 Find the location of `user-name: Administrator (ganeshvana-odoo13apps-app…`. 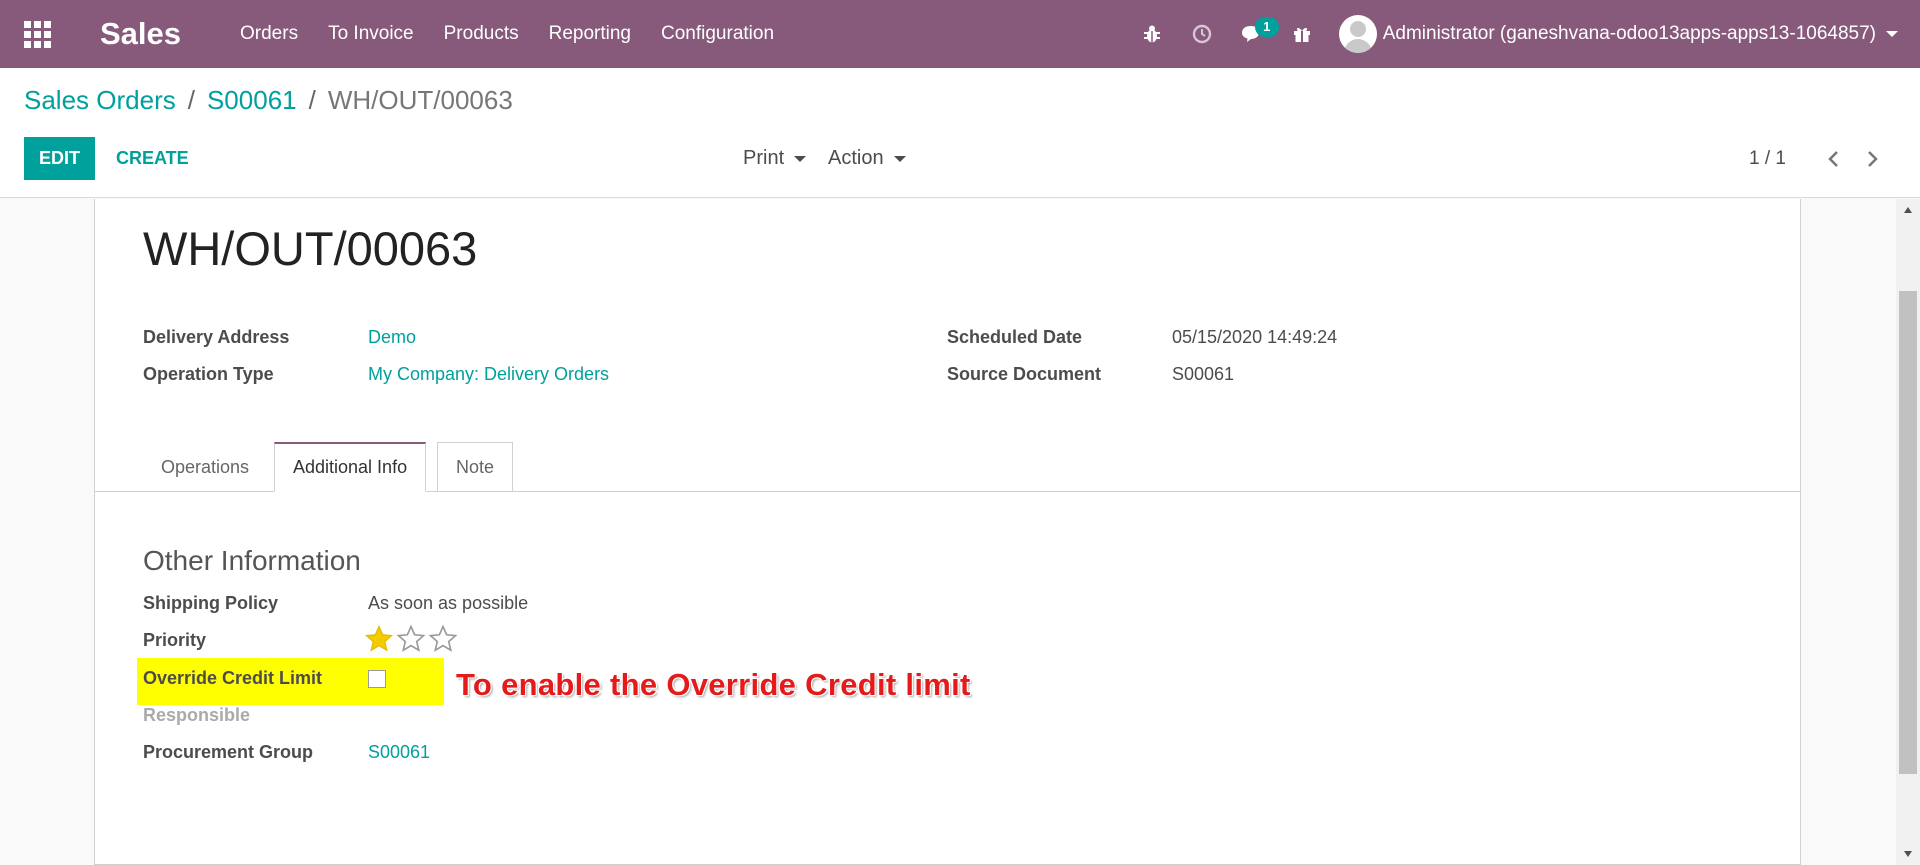

user-name: Administrator (ganeshvana-odoo13apps-app… is located at coordinates (1629, 33).